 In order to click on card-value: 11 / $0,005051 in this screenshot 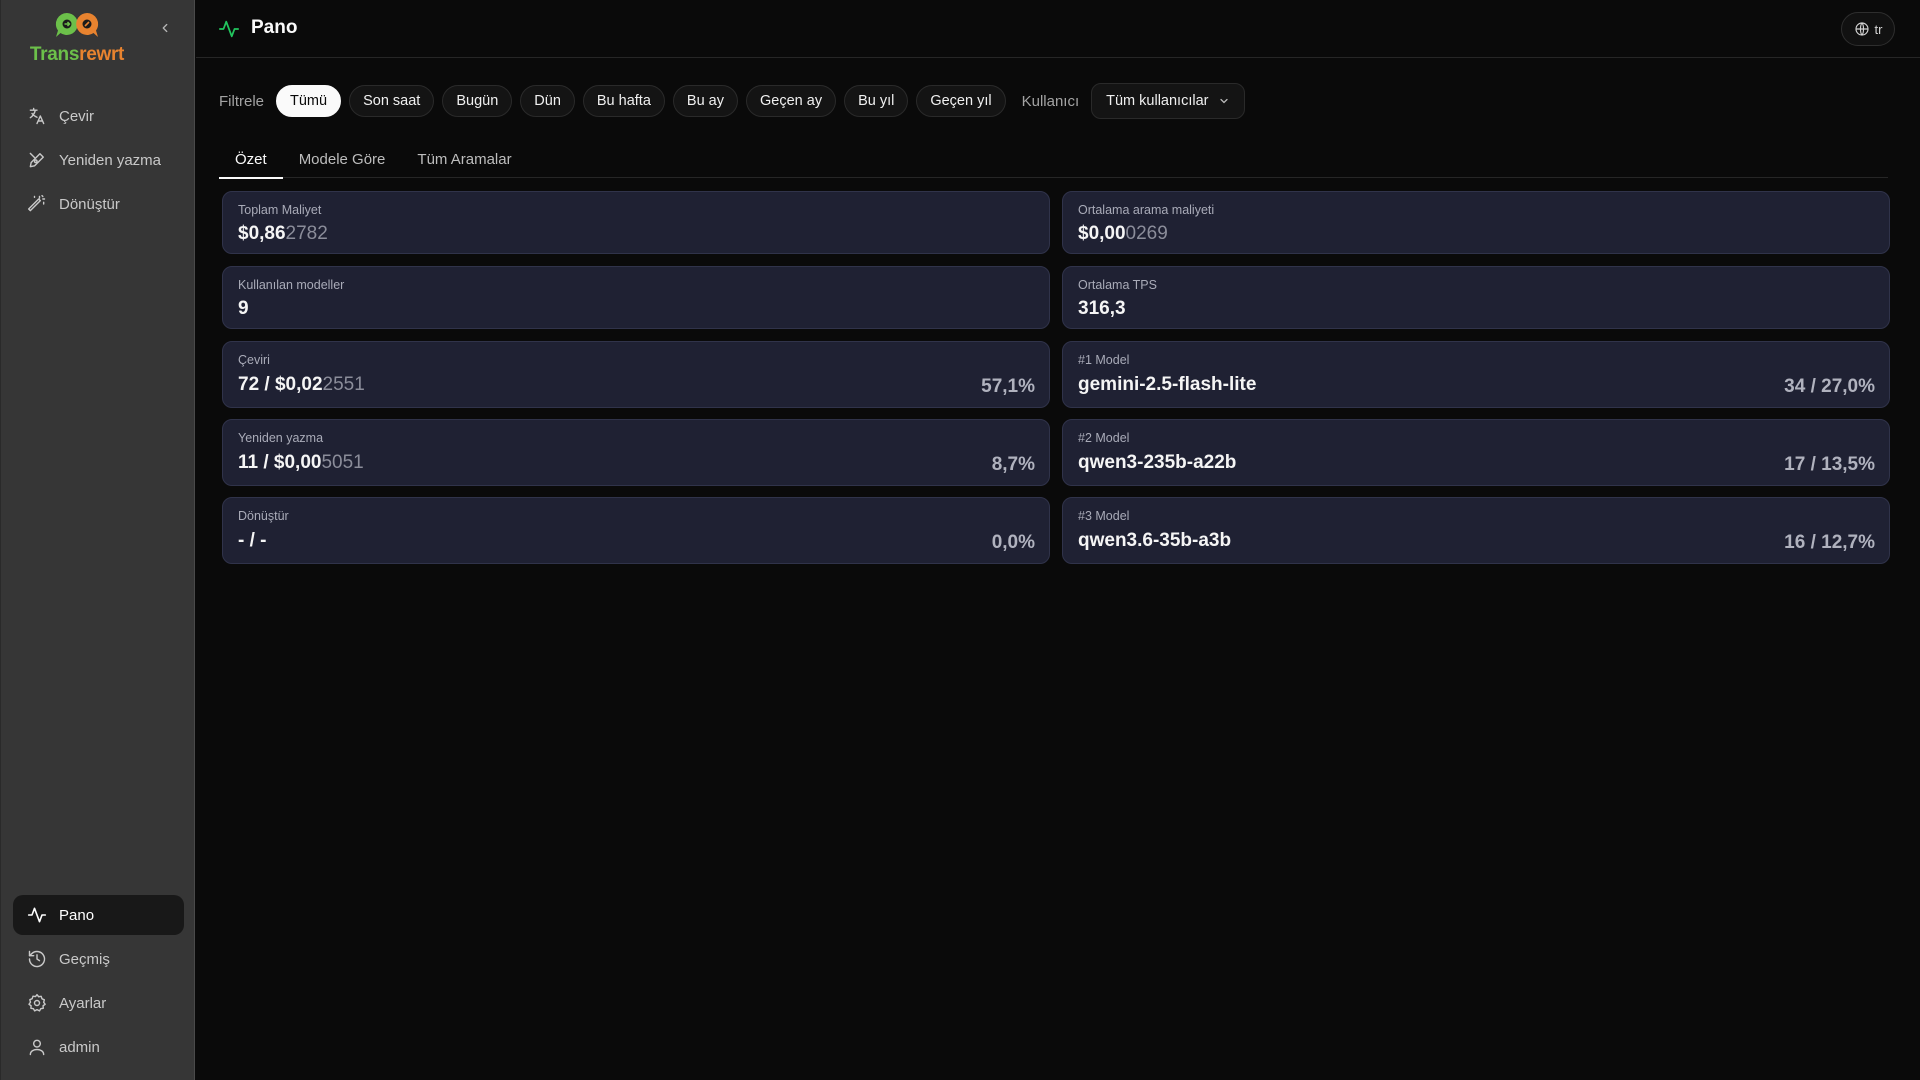, I will do `click(301, 463)`.